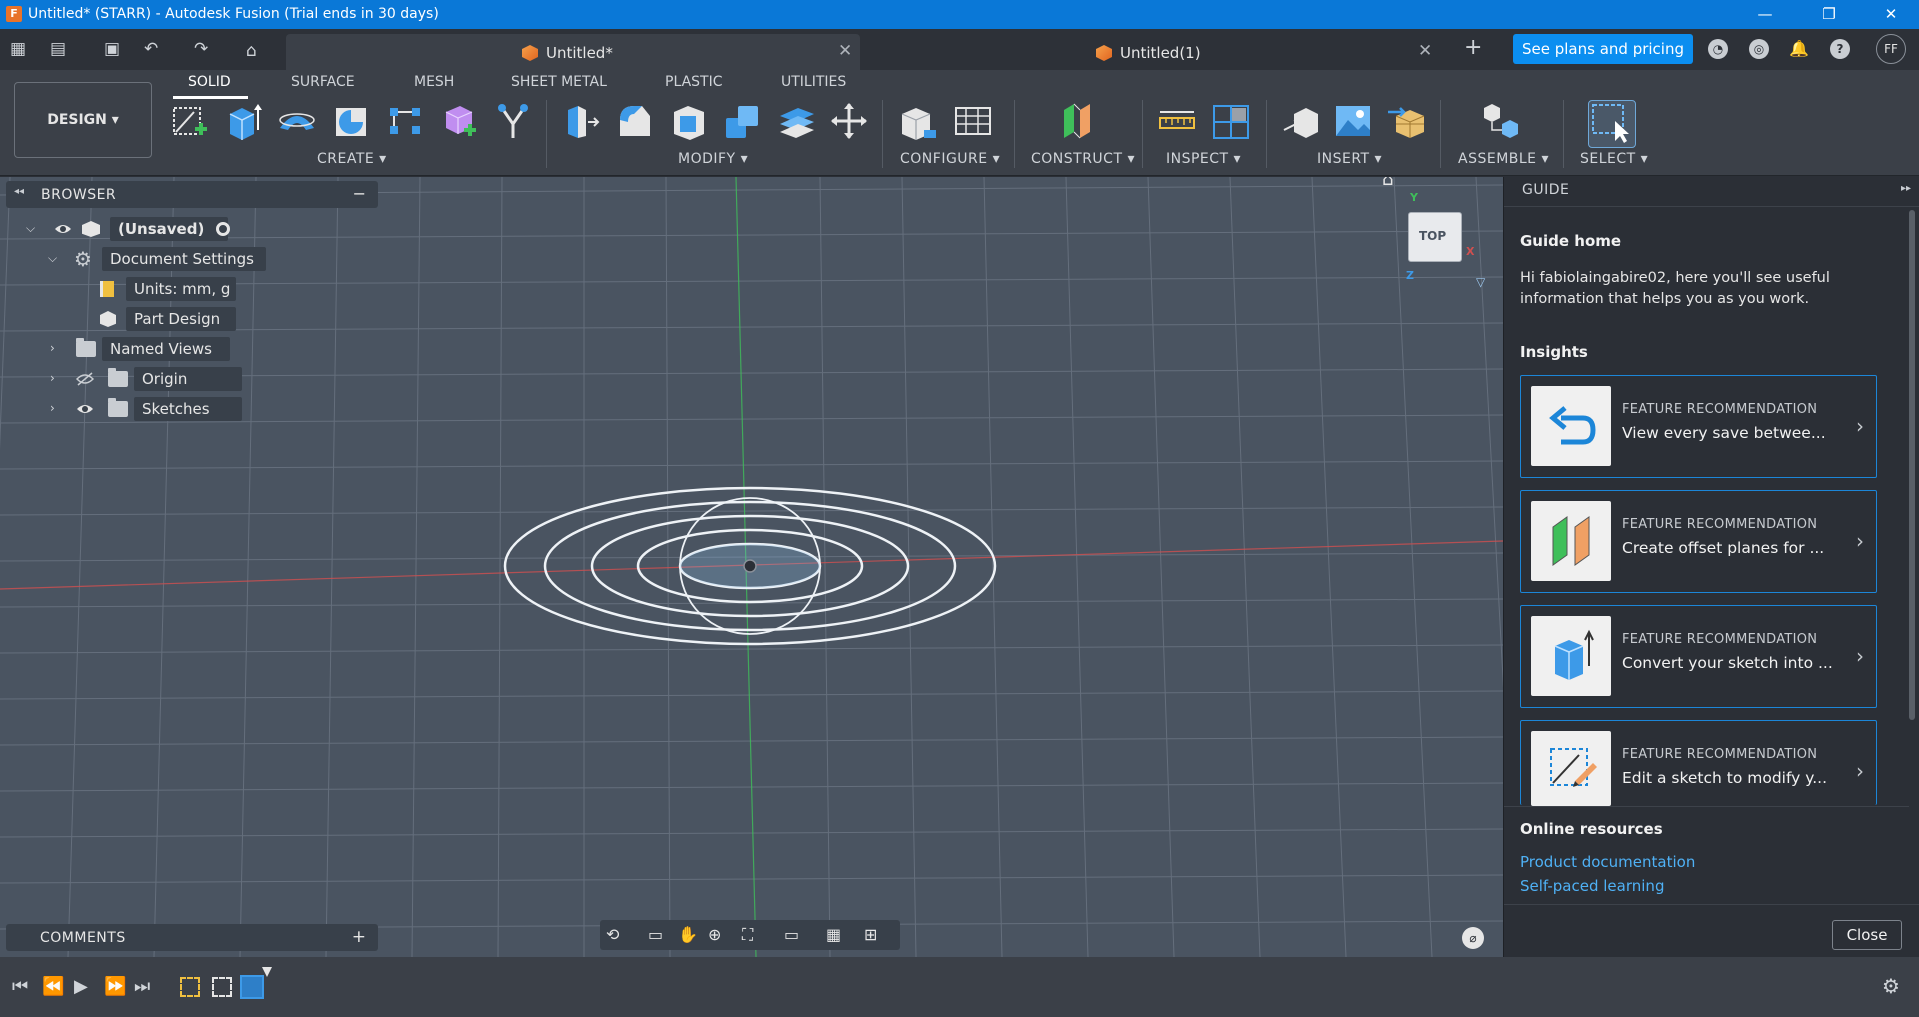 Image resolution: width=1919 pixels, height=1017 pixels. What do you see at coordinates (1891, 14) in the screenshot?
I see `close-window-button: ✕` at bounding box center [1891, 14].